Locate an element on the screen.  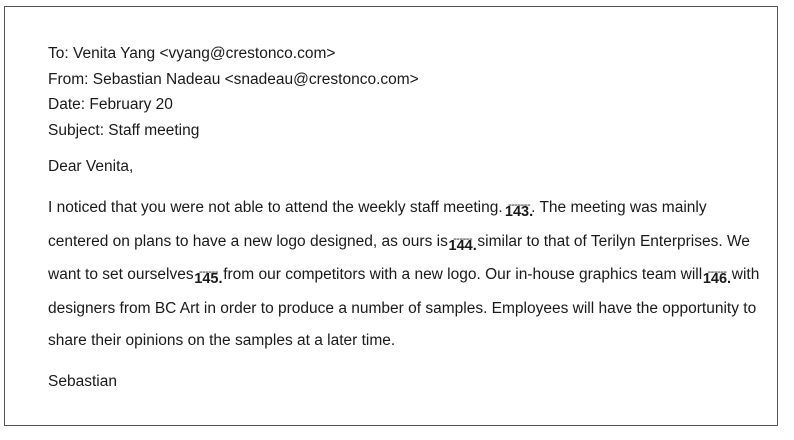
email-to-line: To: Venita Yang <vyang@crestonco.com> is located at coordinates (192, 53).